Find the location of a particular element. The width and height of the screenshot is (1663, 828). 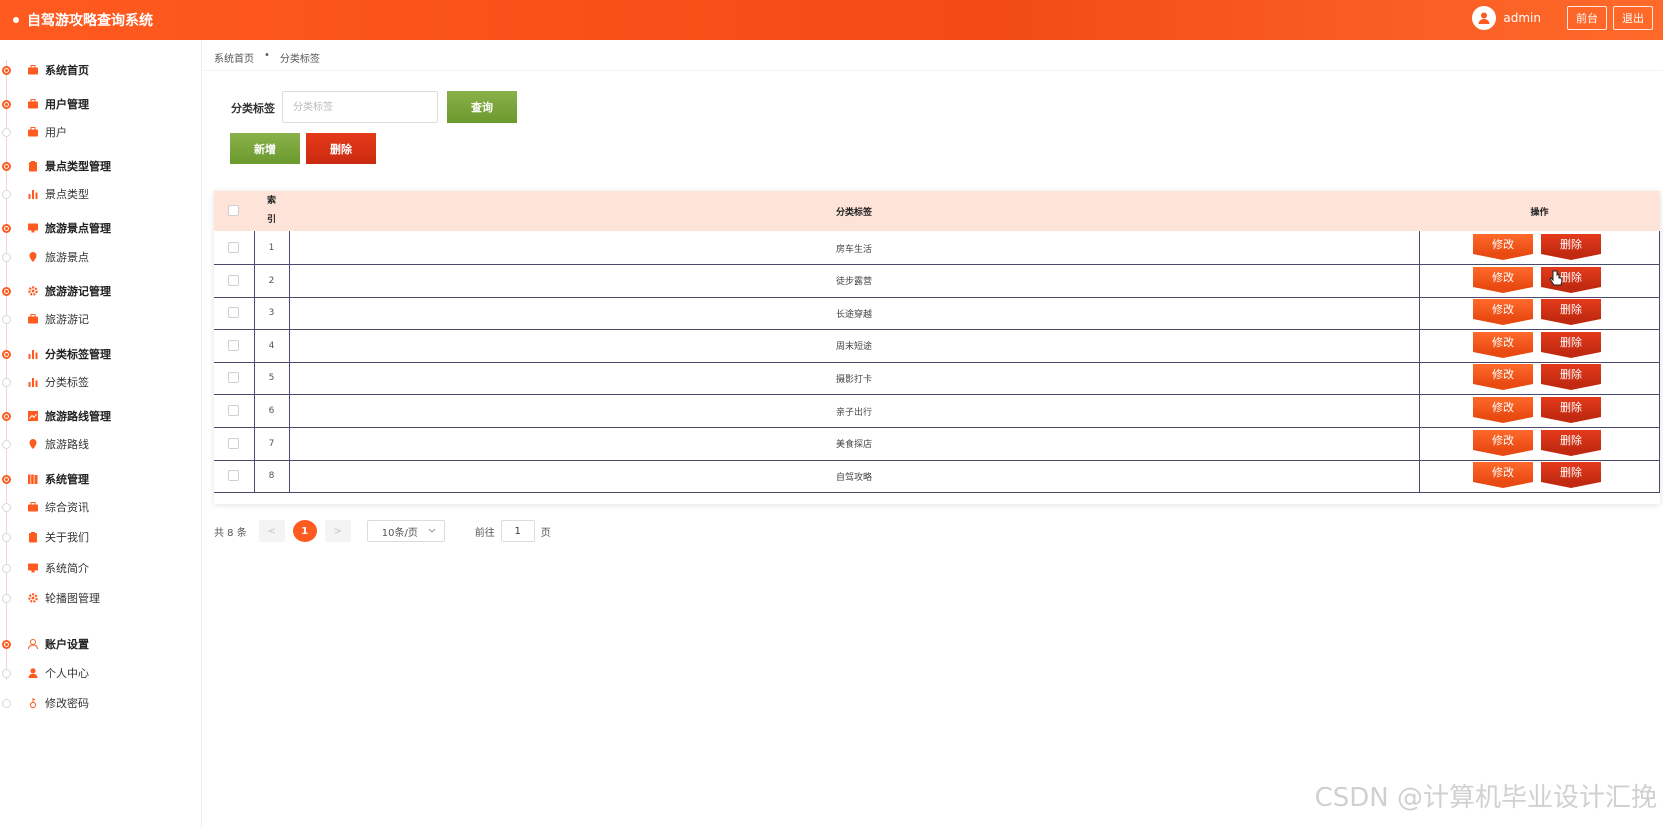

top-header: 自驾游攻略查询系统 admin 前台 退出 is located at coordinates (831, 20).